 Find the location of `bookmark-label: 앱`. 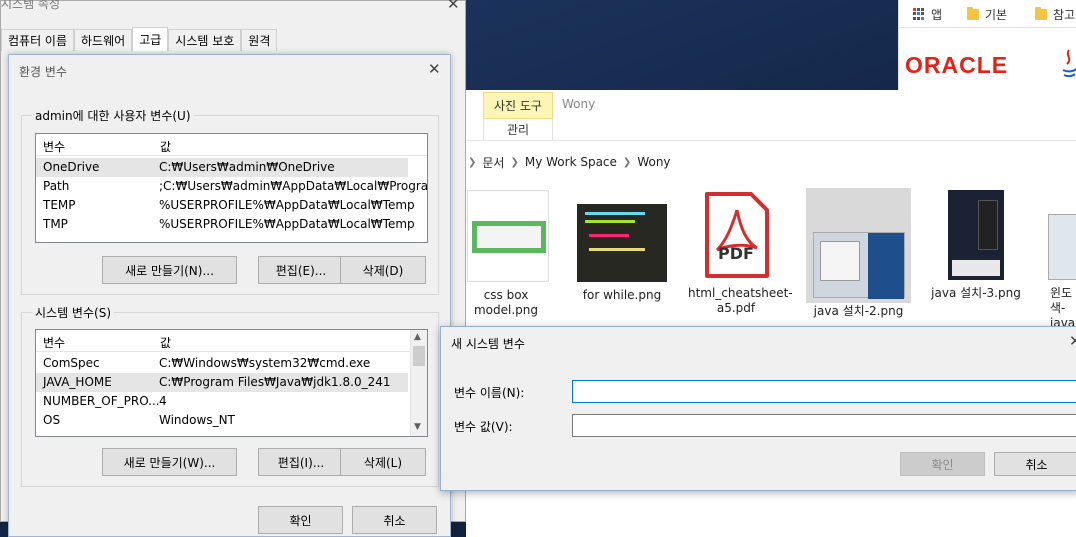

bookmark-label: 앱 is located at coordinates (937, 14).